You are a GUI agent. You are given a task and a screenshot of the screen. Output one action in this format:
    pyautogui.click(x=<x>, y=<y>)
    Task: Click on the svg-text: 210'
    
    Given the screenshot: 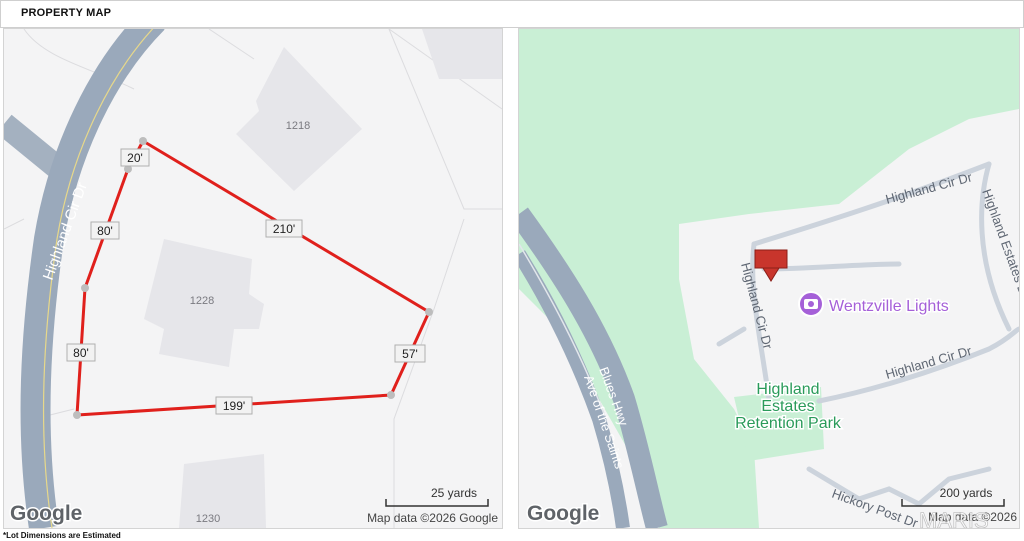 What is the action you would take?
    pyautogui.click(x=284, y=229)
    